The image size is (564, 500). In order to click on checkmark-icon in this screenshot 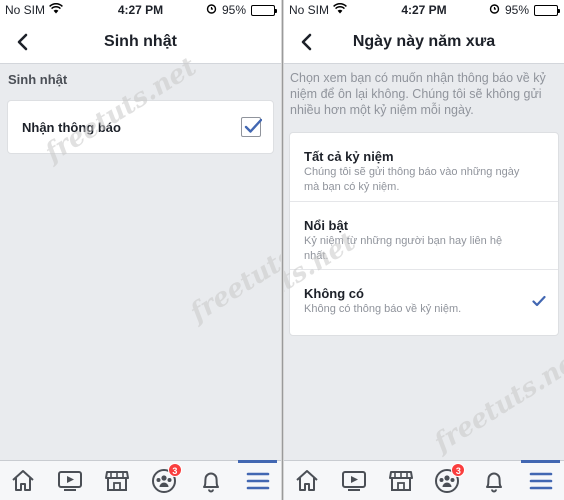, I will do `click(253, 125)`.